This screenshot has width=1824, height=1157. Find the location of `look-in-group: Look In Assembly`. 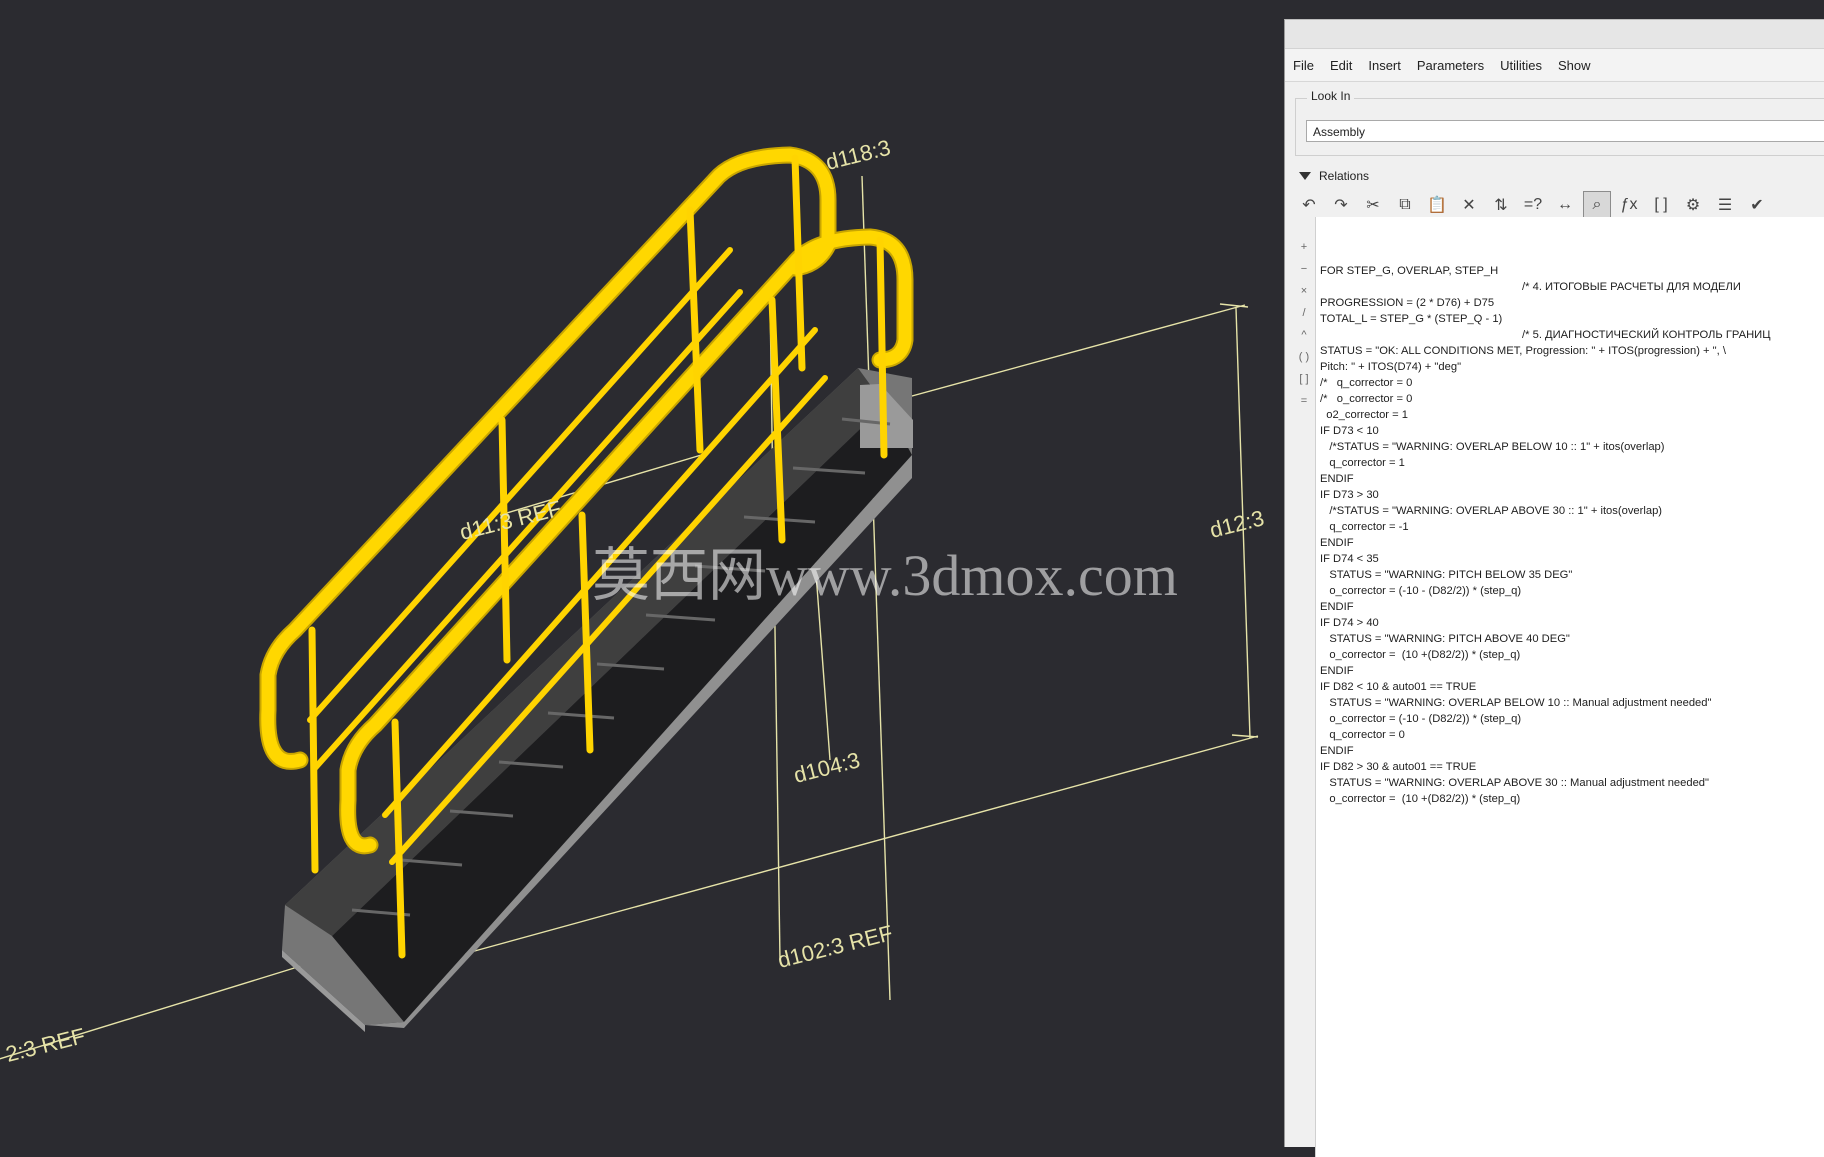

look-in-group: Look In Assembly is located at coordinates (1559, 122).